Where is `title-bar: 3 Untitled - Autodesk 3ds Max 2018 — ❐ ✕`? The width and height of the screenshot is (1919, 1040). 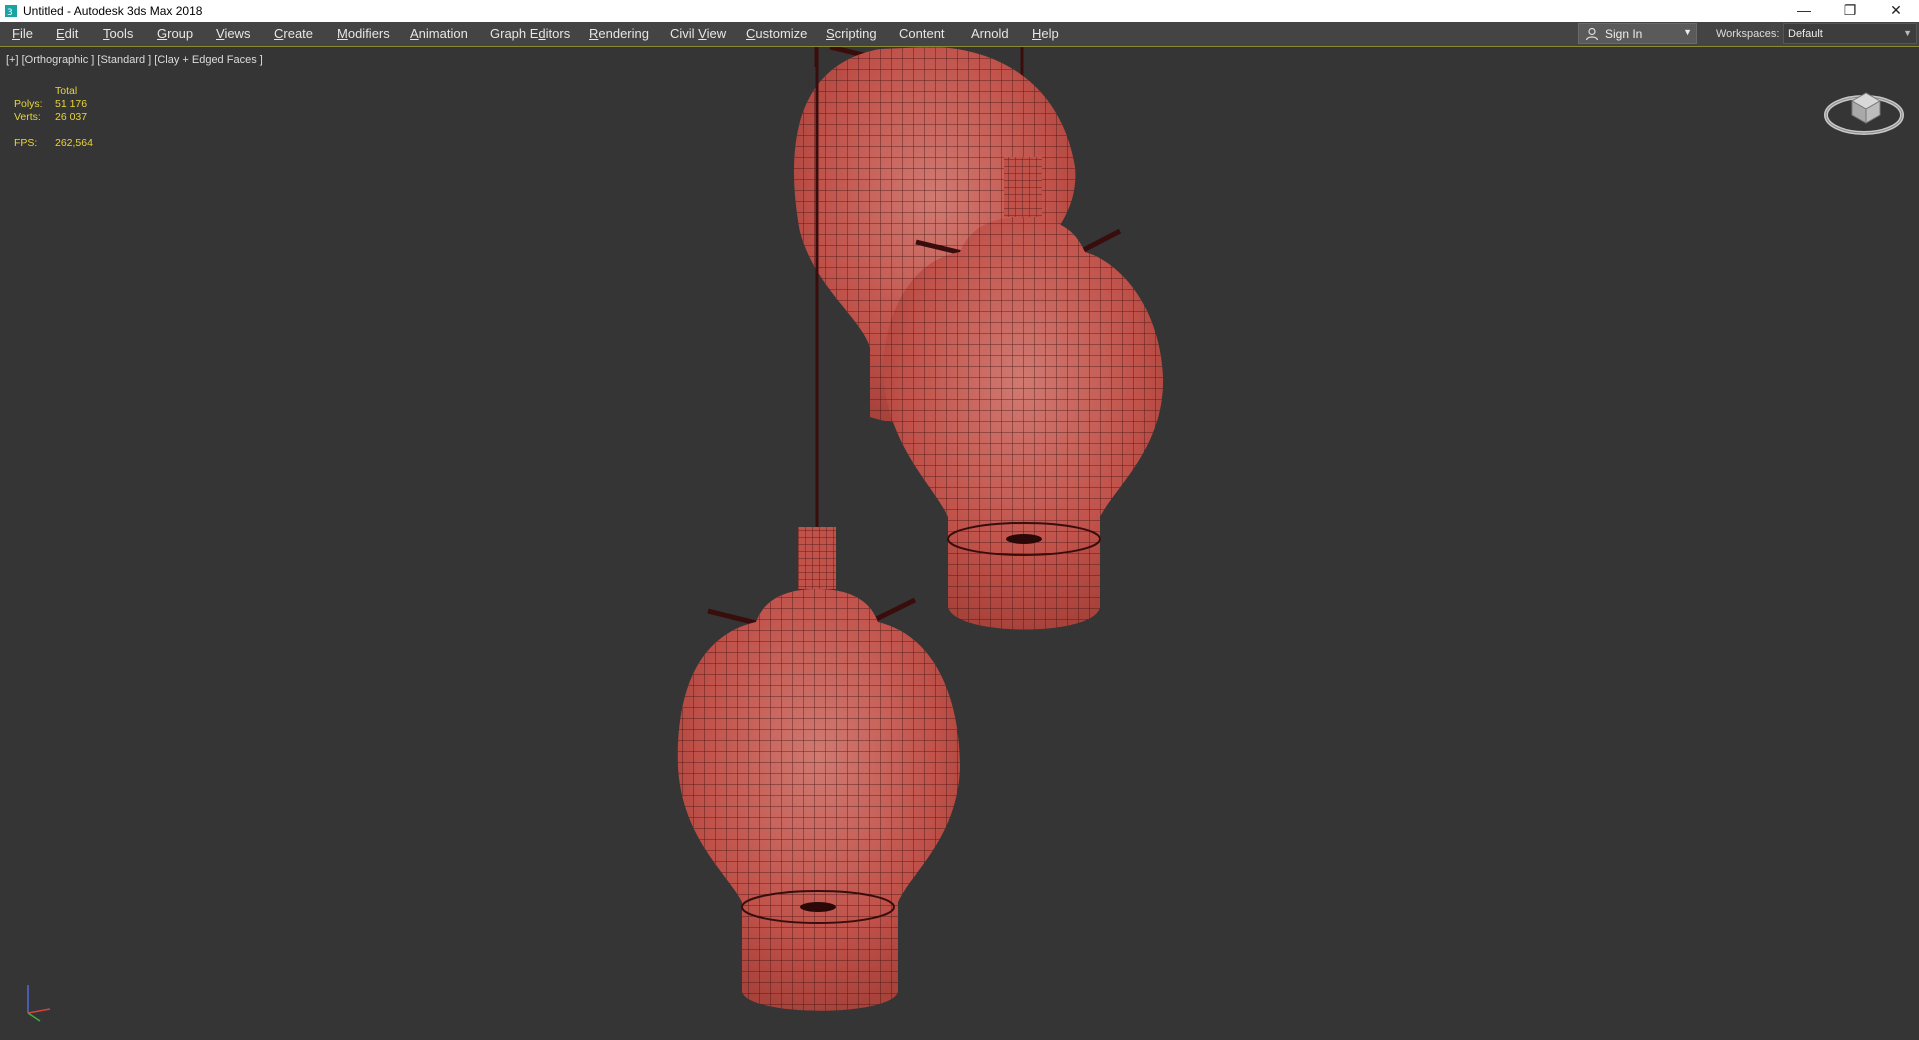 title-bar: 3 Untitled - Autodesk 3ds Max 2018 — ❐ ✕ is located at coordinates (959, 11).